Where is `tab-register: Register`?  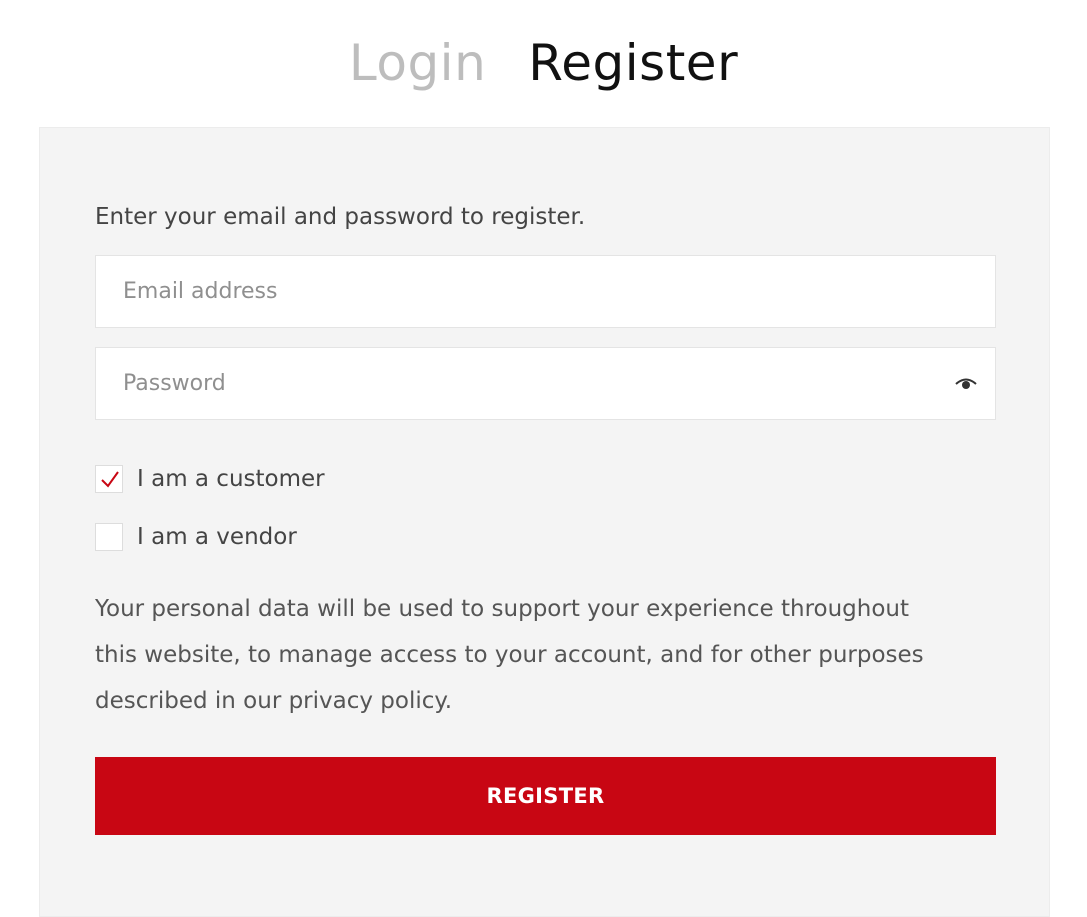
tab-register: Register is located at coordinates (633, 63).